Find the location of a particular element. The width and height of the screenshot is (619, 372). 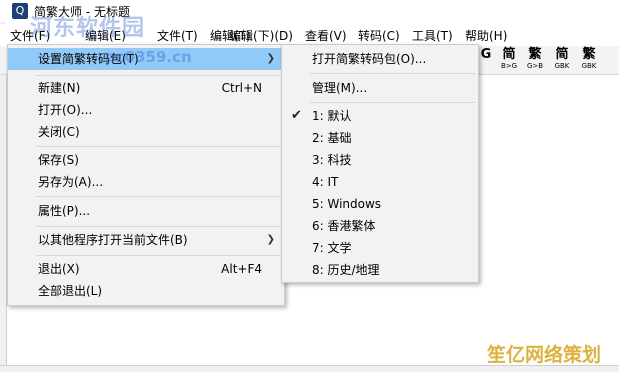

menu-tools: 工具(T) is located at coordinates (432, 35).